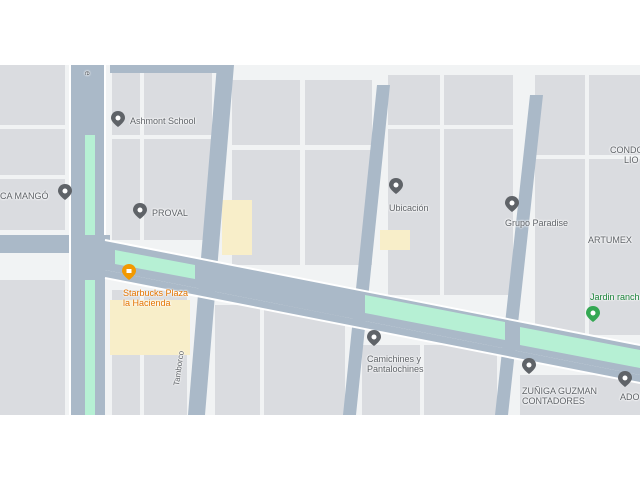  What do you see at coordinates (631, 160) in the screenshot?
I see `condo-label-2: LIO` at bounding box center [631, 160].